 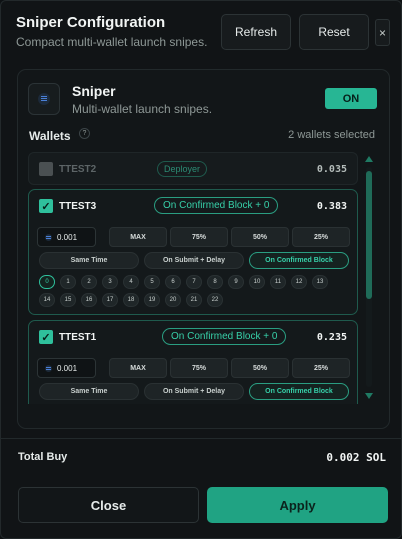 What do you see at coordinates (369, 159) in the screenshot?
I see `scroll-up-arrow` at bounding box center [369, 159].